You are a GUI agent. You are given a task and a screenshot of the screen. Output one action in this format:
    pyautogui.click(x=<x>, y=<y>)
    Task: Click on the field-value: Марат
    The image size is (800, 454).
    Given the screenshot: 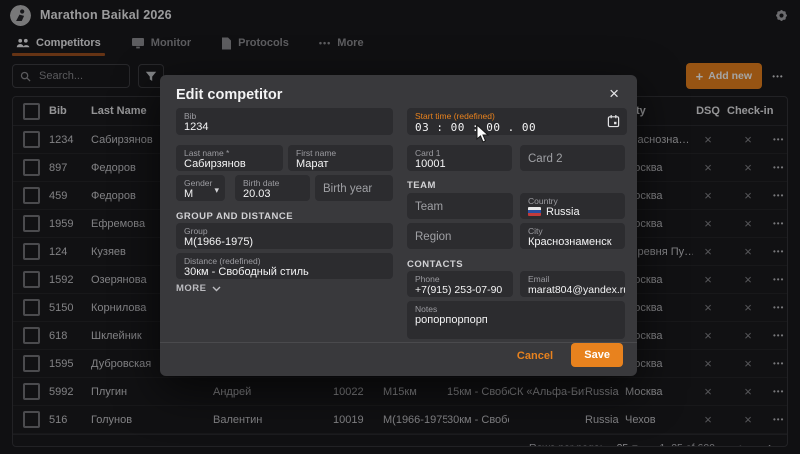 What is the action you would take?
    pyautogui.click(x=312, y=164)
    